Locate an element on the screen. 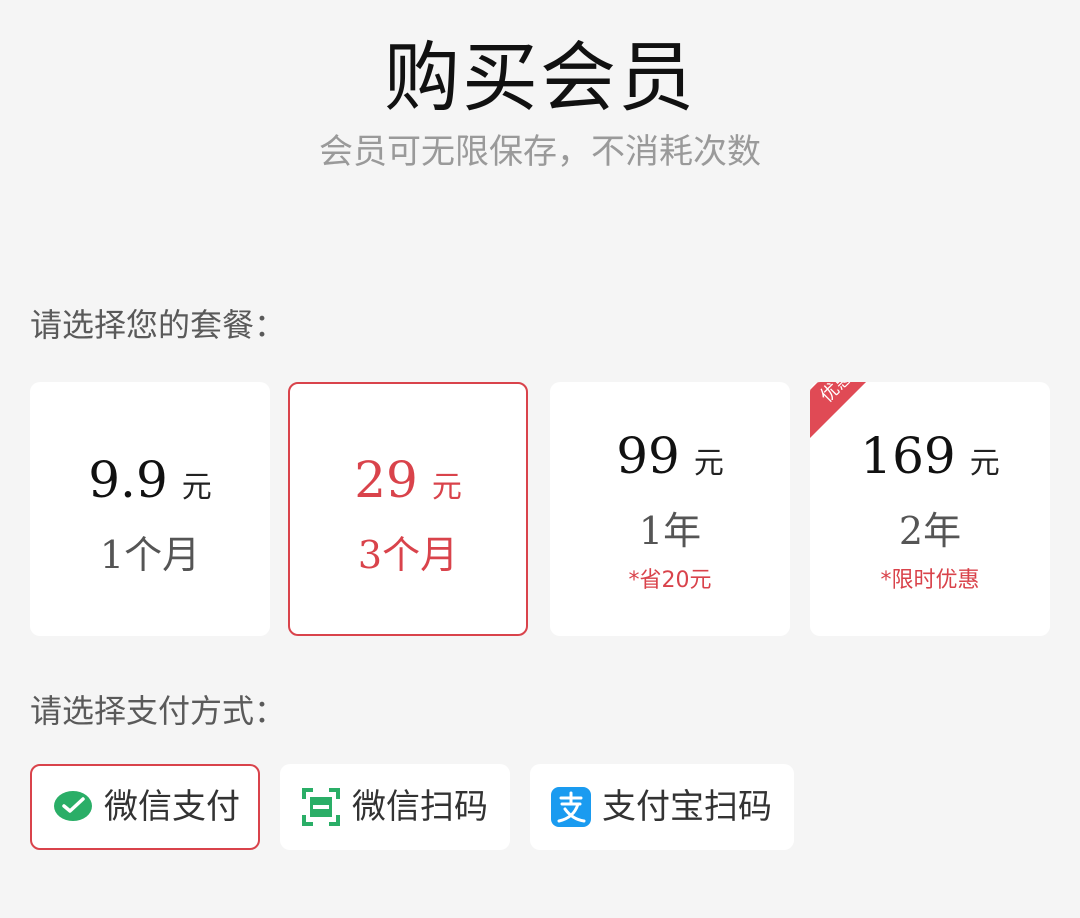 This screenshot has height=918, width=1080. plan-duration: 2年 is located at coordinates (930, 531).